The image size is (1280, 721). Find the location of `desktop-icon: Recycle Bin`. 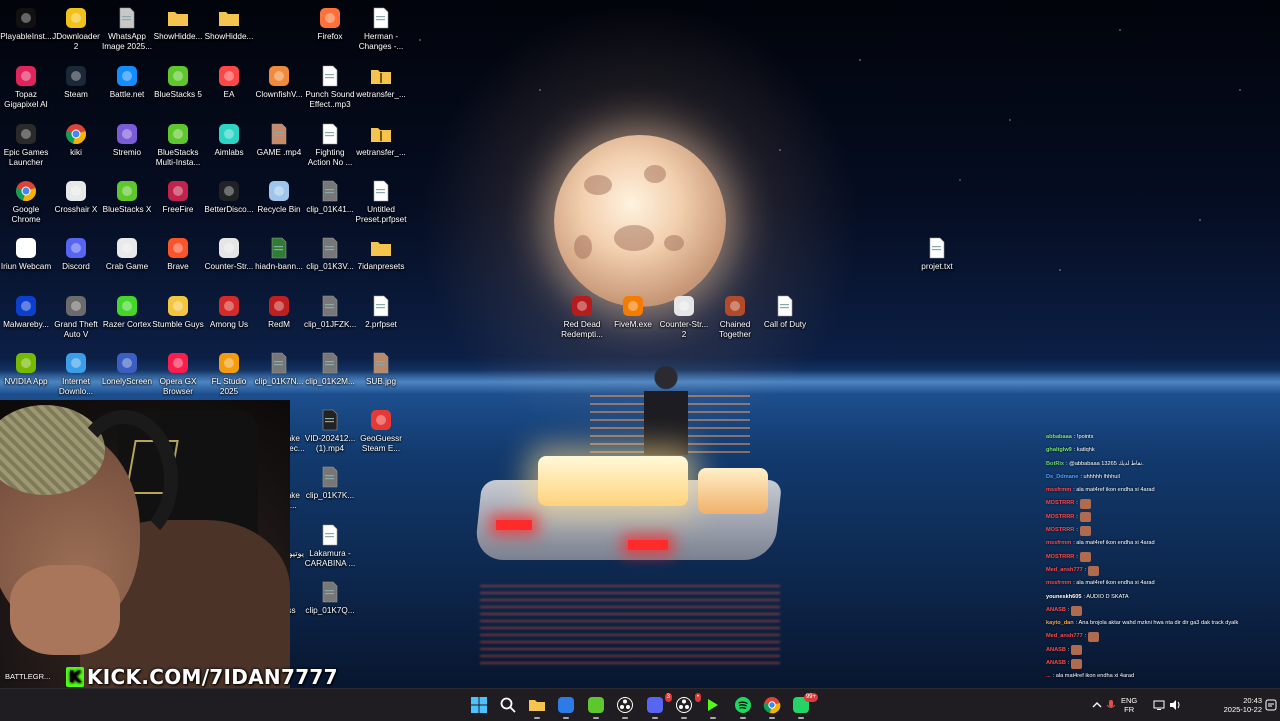

desktop-icon: Recycle Bin is located at coordinates (279, 199).